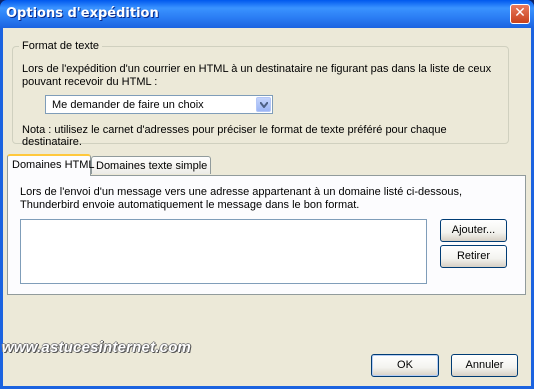 The width and height of the screenshot is (534, 389). I want to click on tab-plain-text-domains: Domaines texte simple, so click(151, 165).